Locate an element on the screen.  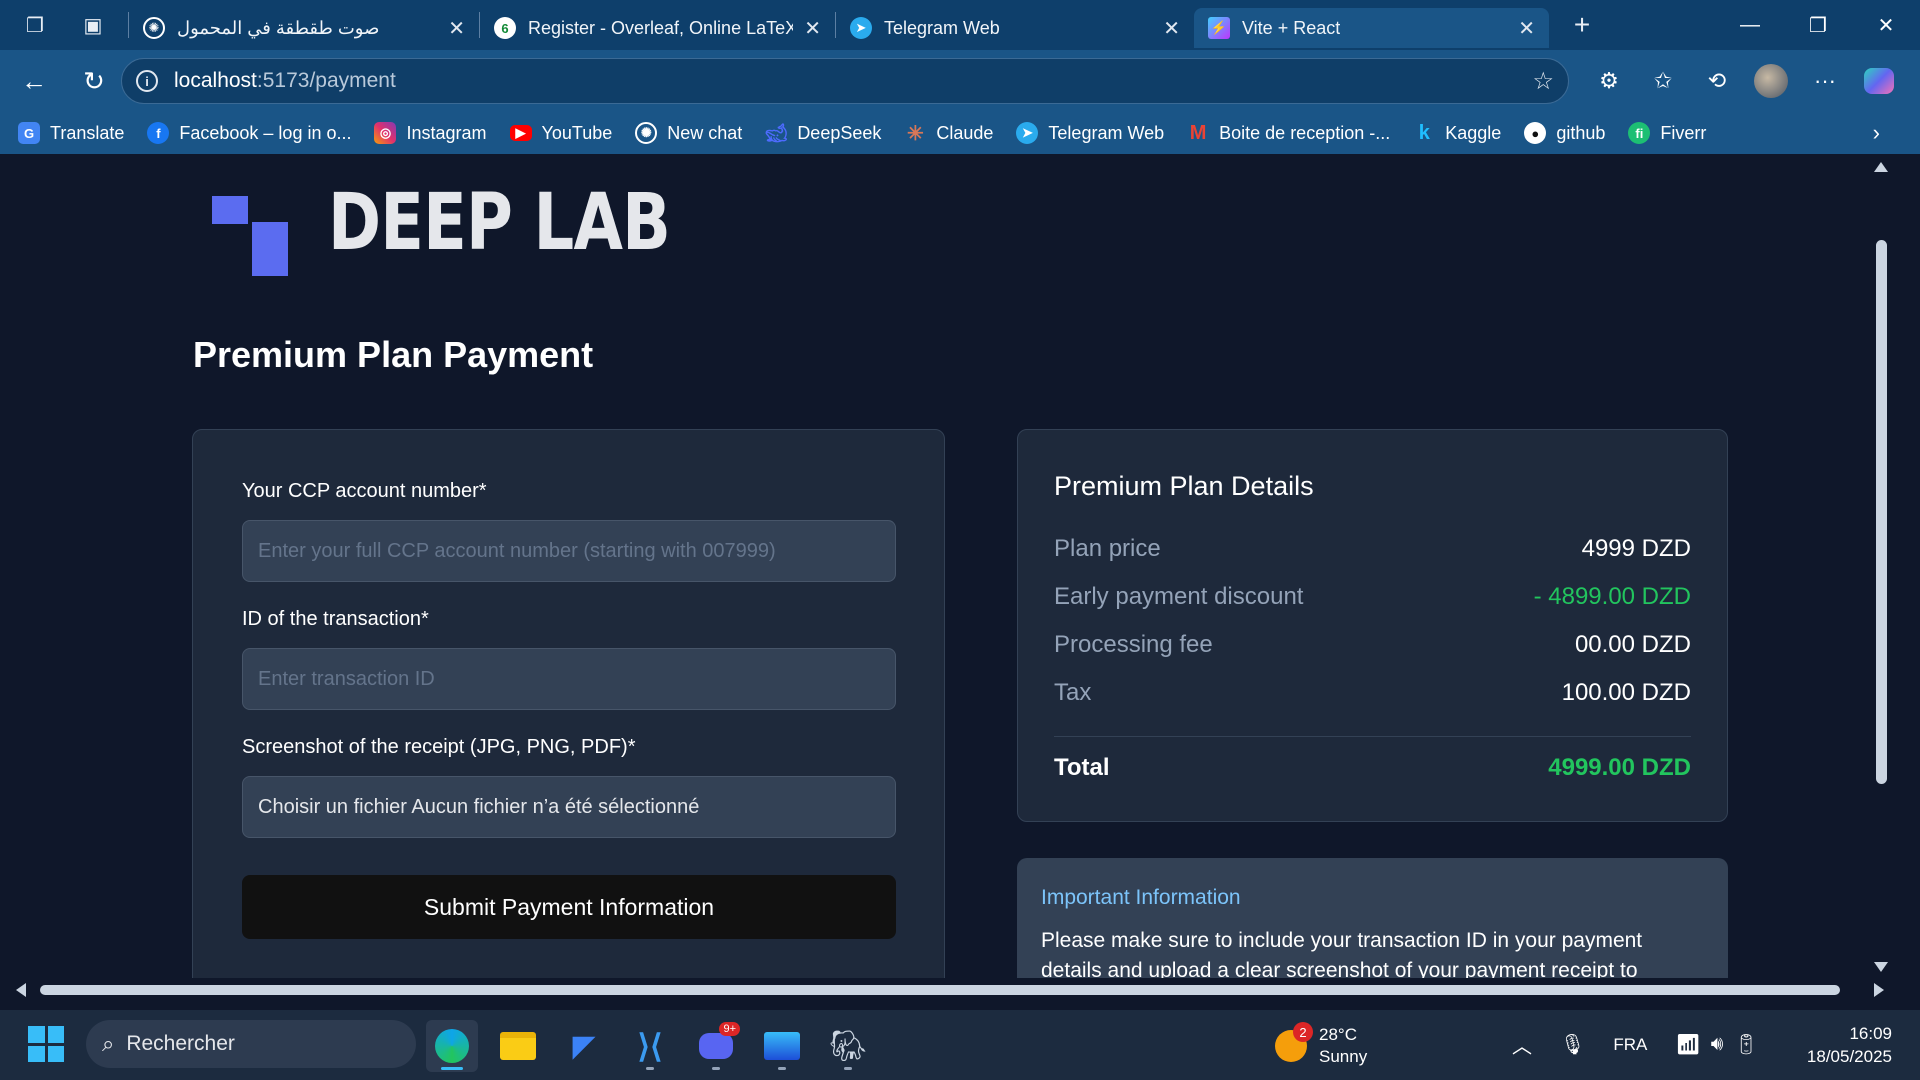
file-explorer-icon is located at coordinates (518, 1046).